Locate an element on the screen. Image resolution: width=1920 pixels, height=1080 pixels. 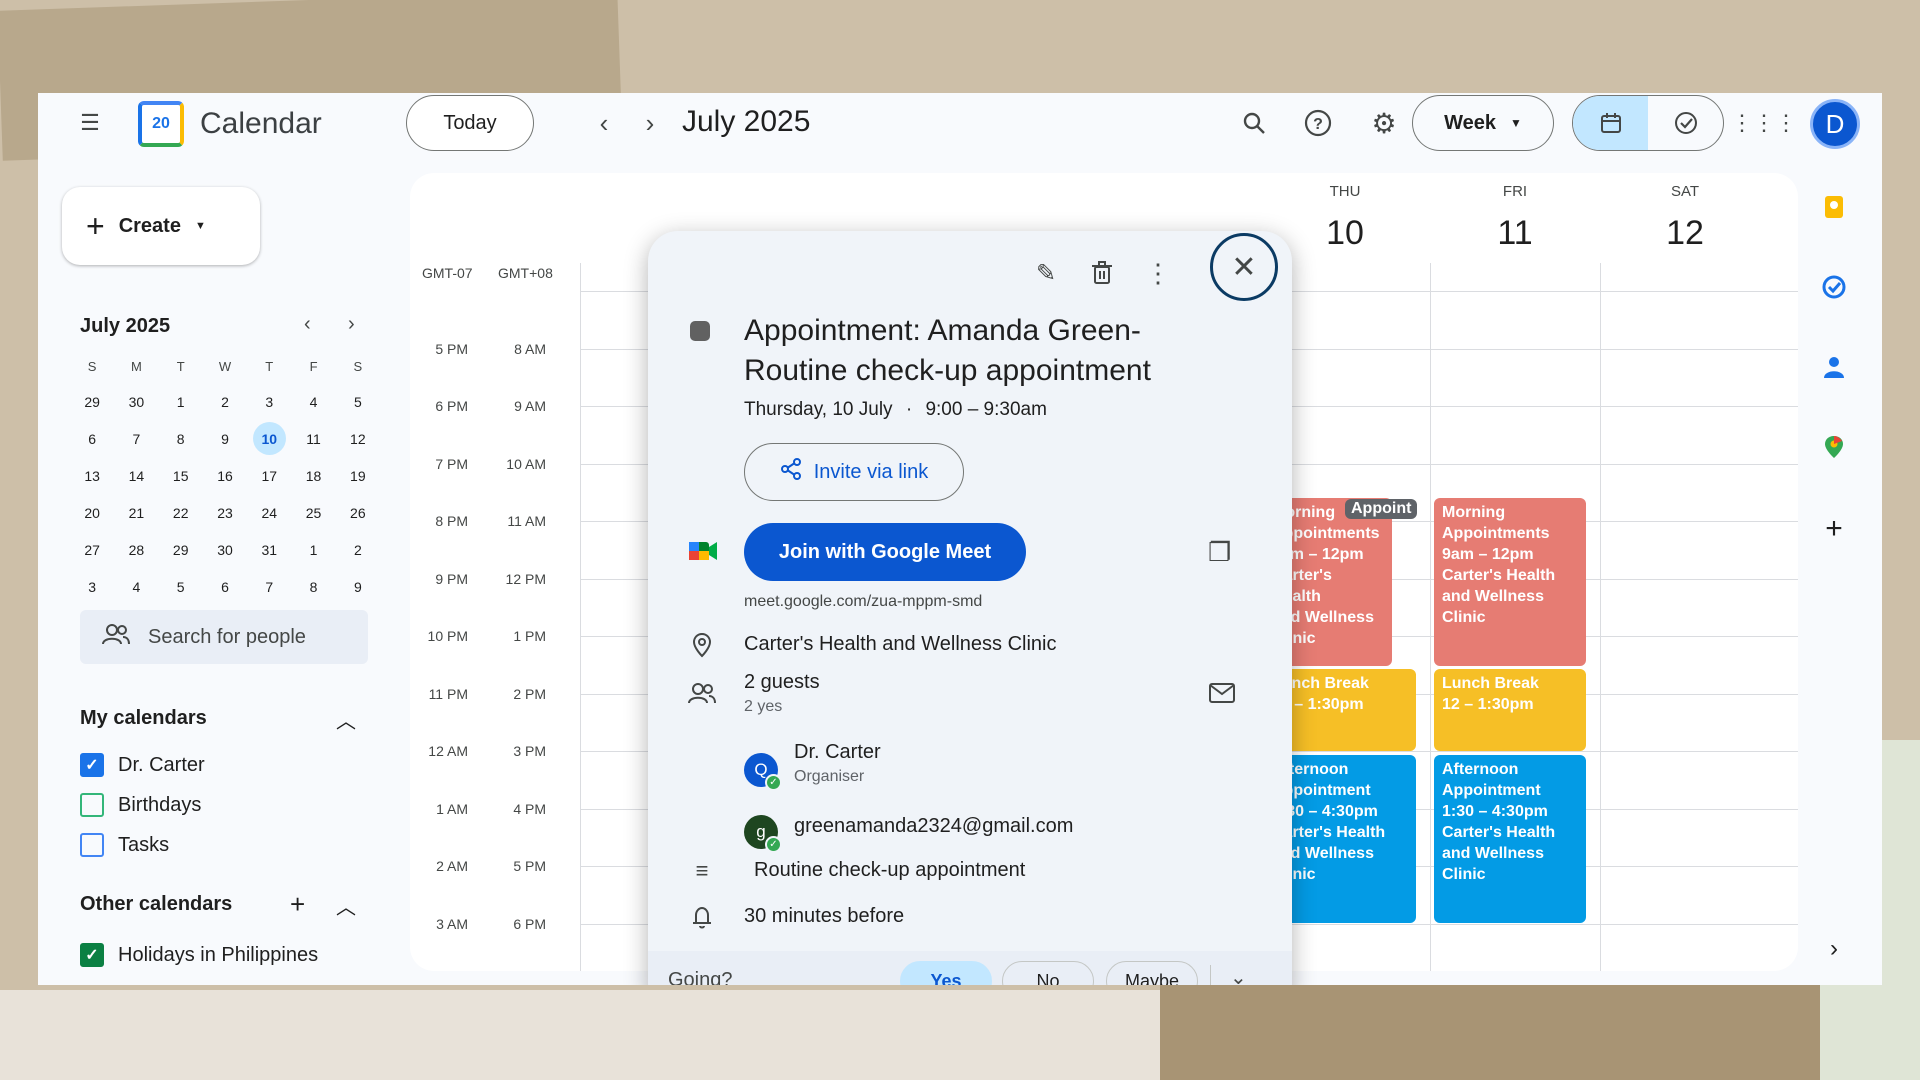
guest-entry: greenamanda2324@gmail.com is located at coordinates (933, 826).